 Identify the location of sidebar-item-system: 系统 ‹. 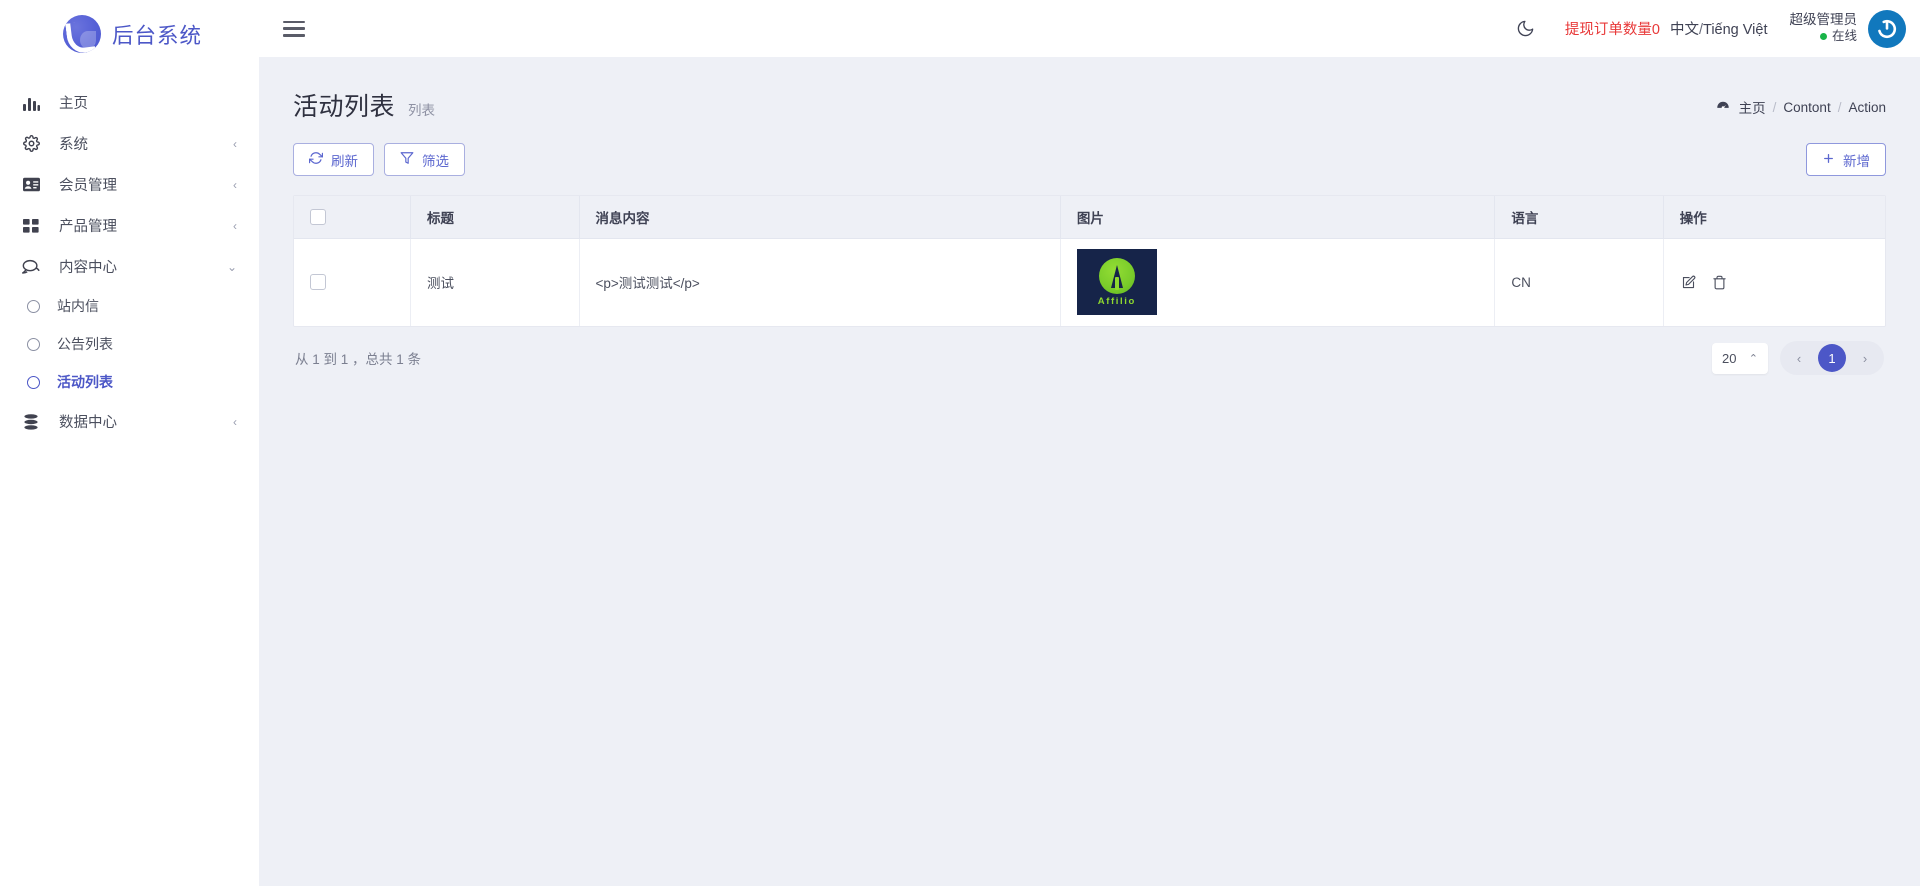
(129, 143).